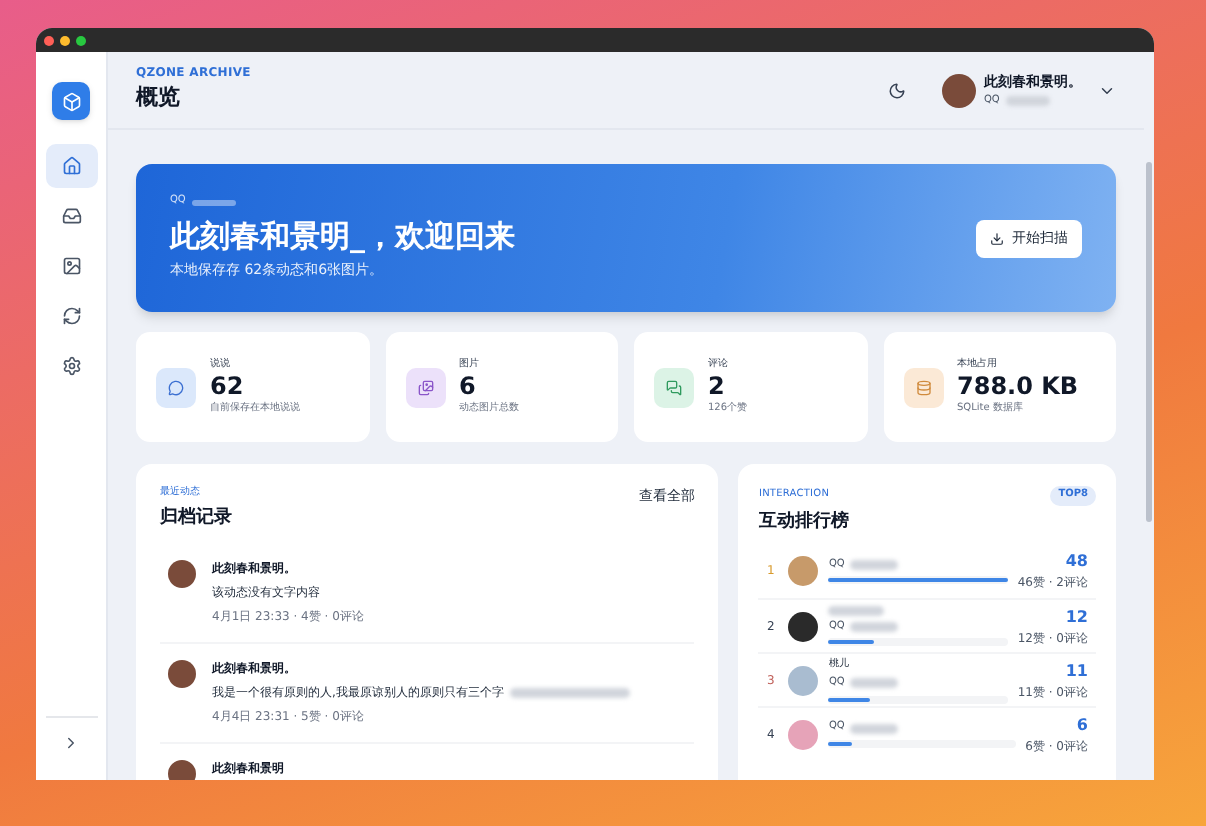  What do you see at coordinates (342, 236) in the screenshot?
I see `welcome-title: 此刻春和景明_，欢迎回来` at bounding box center [342, 236].